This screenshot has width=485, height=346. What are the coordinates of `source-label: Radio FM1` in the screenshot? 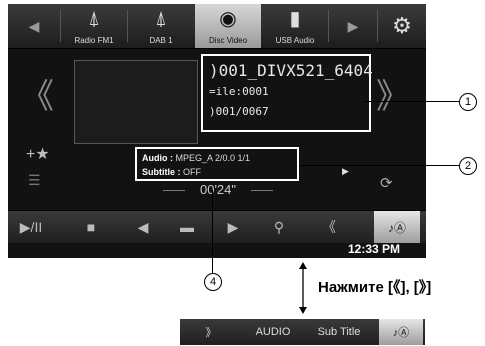 It's located at (94, 40).